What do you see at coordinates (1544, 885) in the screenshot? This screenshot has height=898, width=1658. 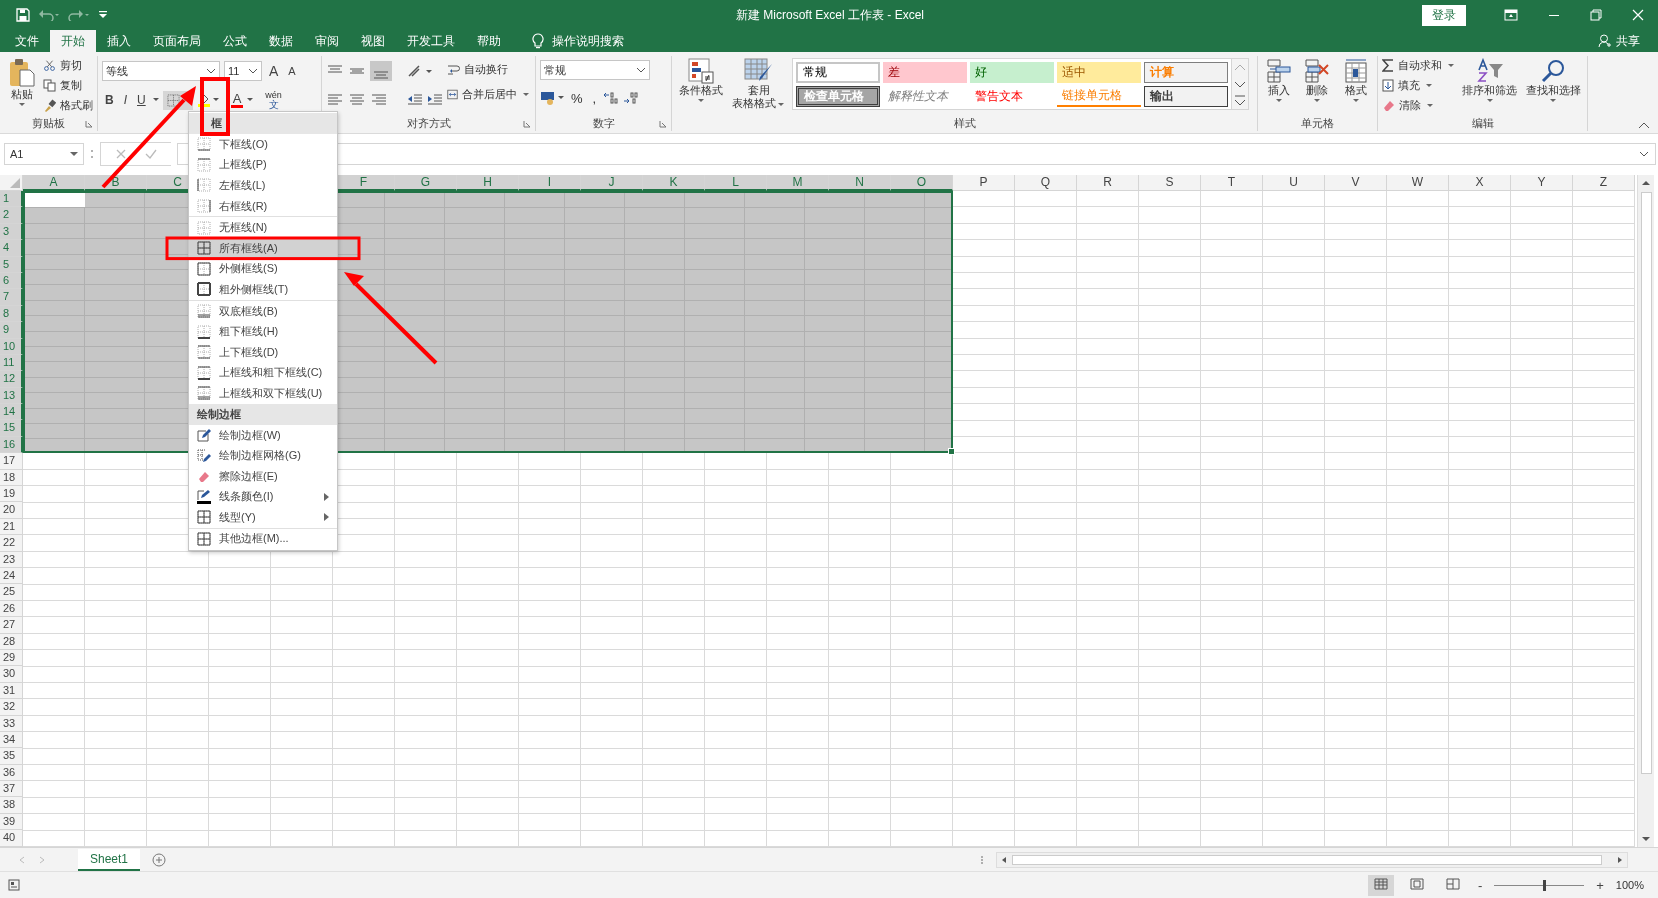 I see `zoom-slider-thumb` at bounding box center [1544, 885].